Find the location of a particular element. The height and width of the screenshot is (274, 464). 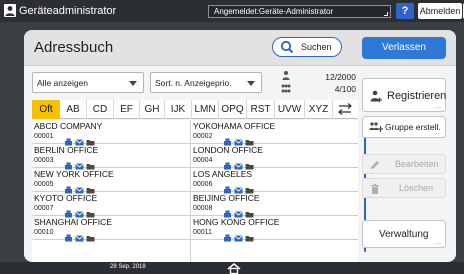

entry-name: HONG KONG OFFICE is located at coordinates (236, 222).